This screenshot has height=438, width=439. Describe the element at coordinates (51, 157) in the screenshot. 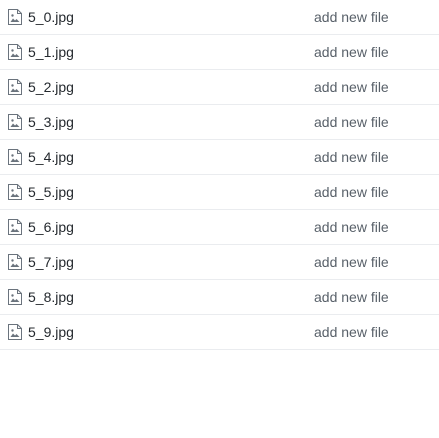

I see `file-name-link: 5_4.jpg` at that location.